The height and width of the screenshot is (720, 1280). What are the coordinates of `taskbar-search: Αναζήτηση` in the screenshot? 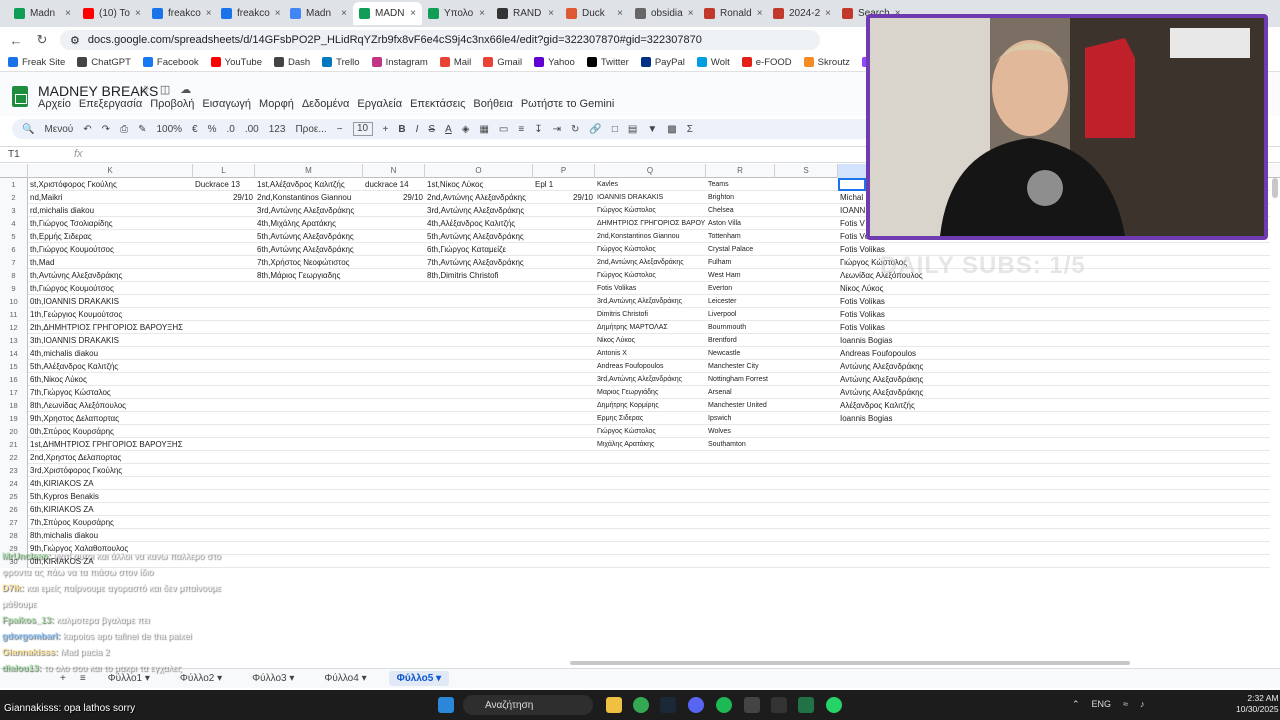 It's located at (528, 705).